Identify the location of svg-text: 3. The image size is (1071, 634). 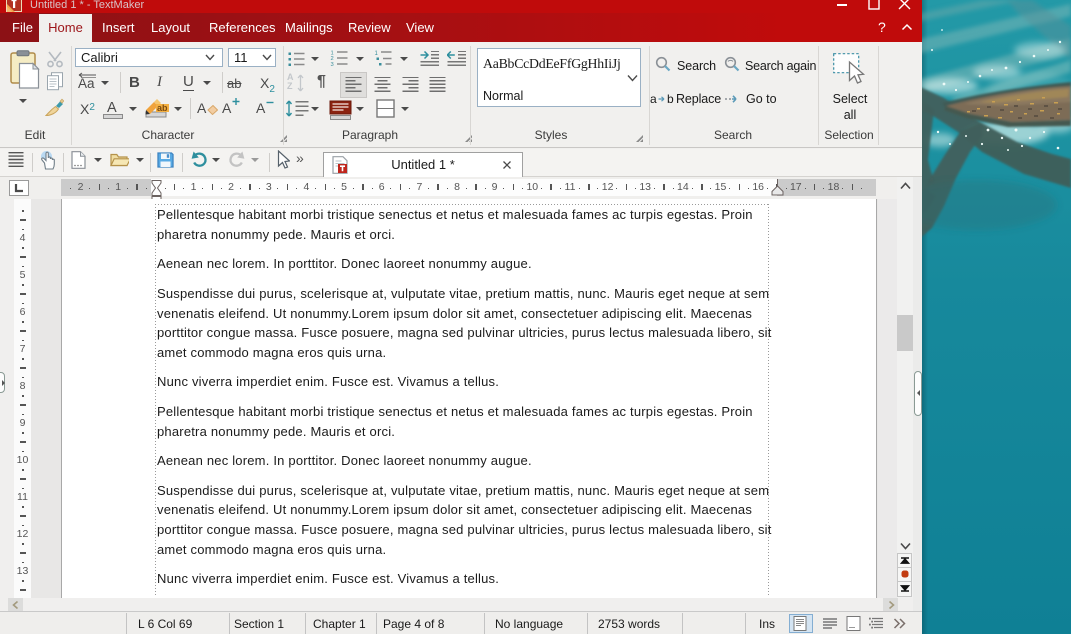
(332, 64).